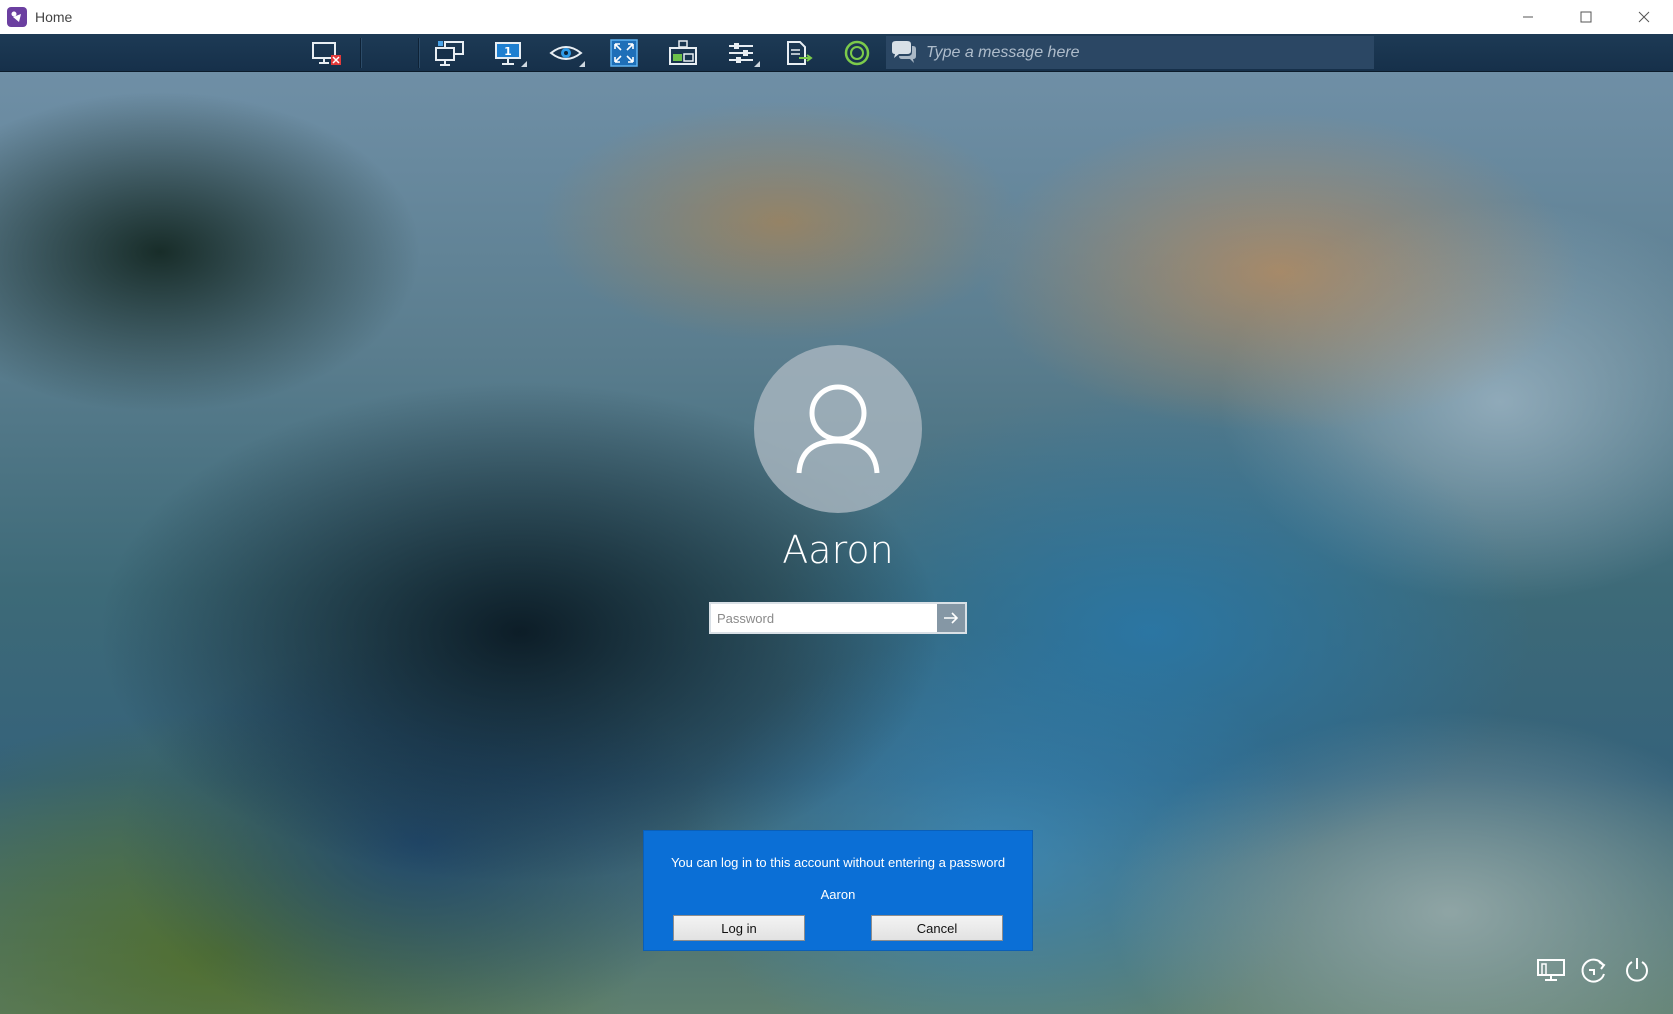 This screenshot has width=1673, height=1014. I want to click on network-icon, so click(1551, 970).